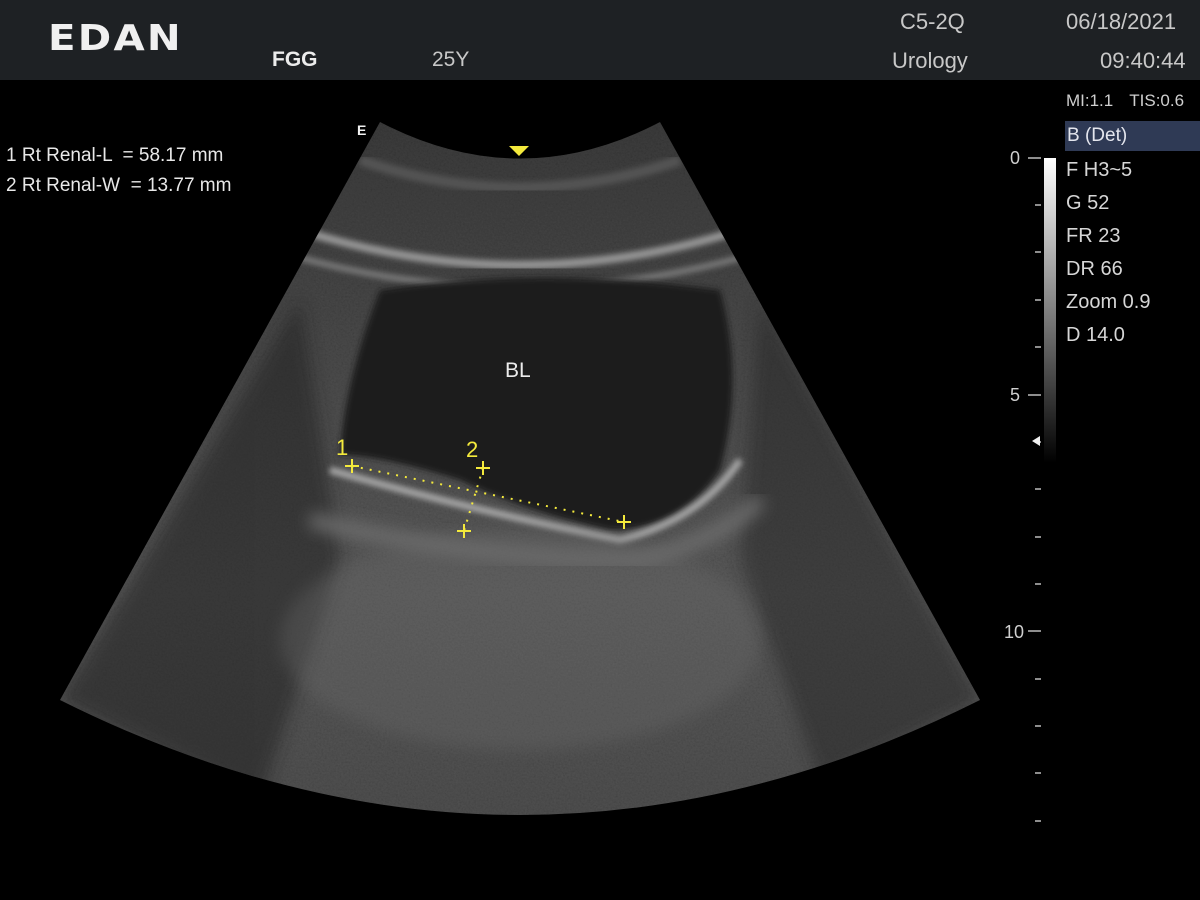 Image resolution: width=1200 pixels, height=900 pixels. I want to click on orientation-marker: E, so click(362, 130).